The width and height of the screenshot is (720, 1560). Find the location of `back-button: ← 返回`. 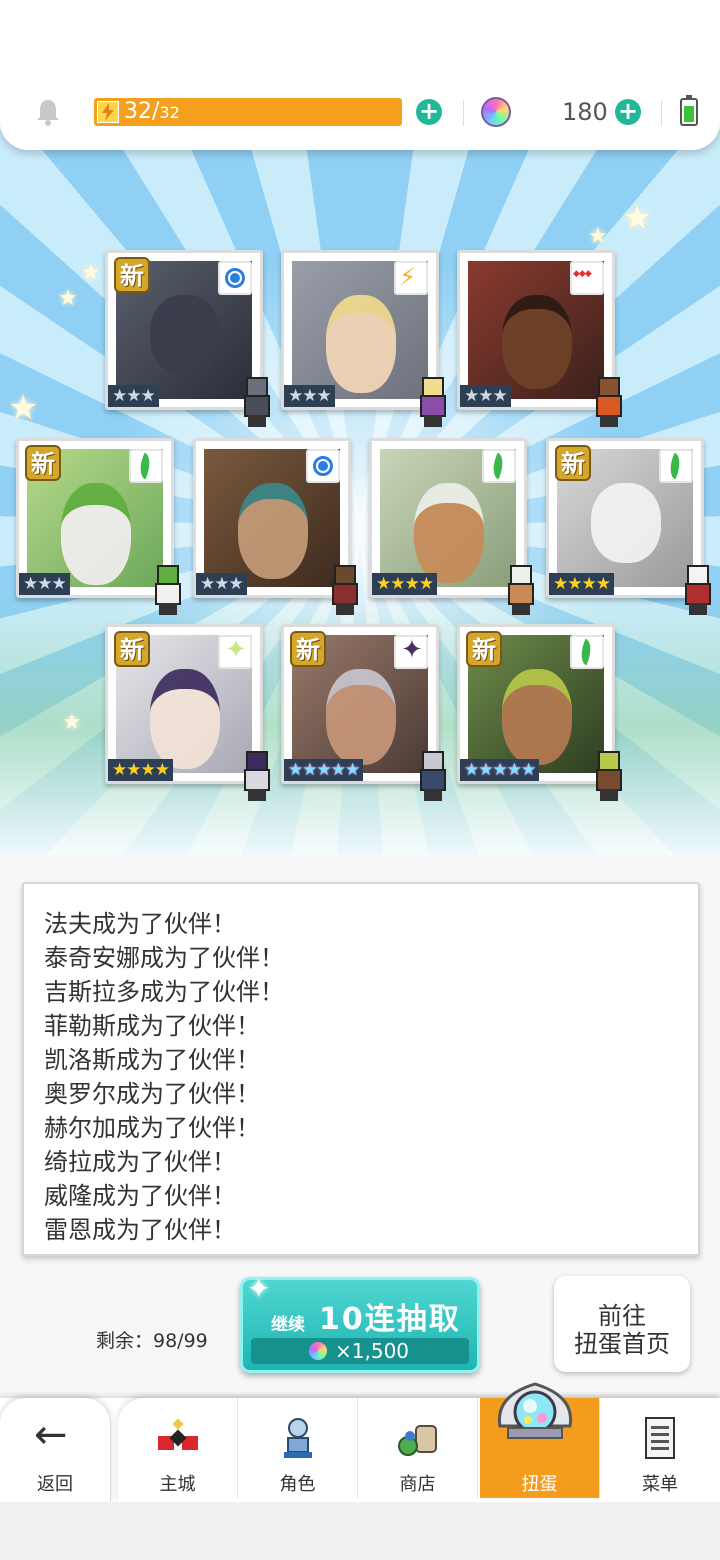

back-button: ← 返回 is located at coordinates (55, 1450).